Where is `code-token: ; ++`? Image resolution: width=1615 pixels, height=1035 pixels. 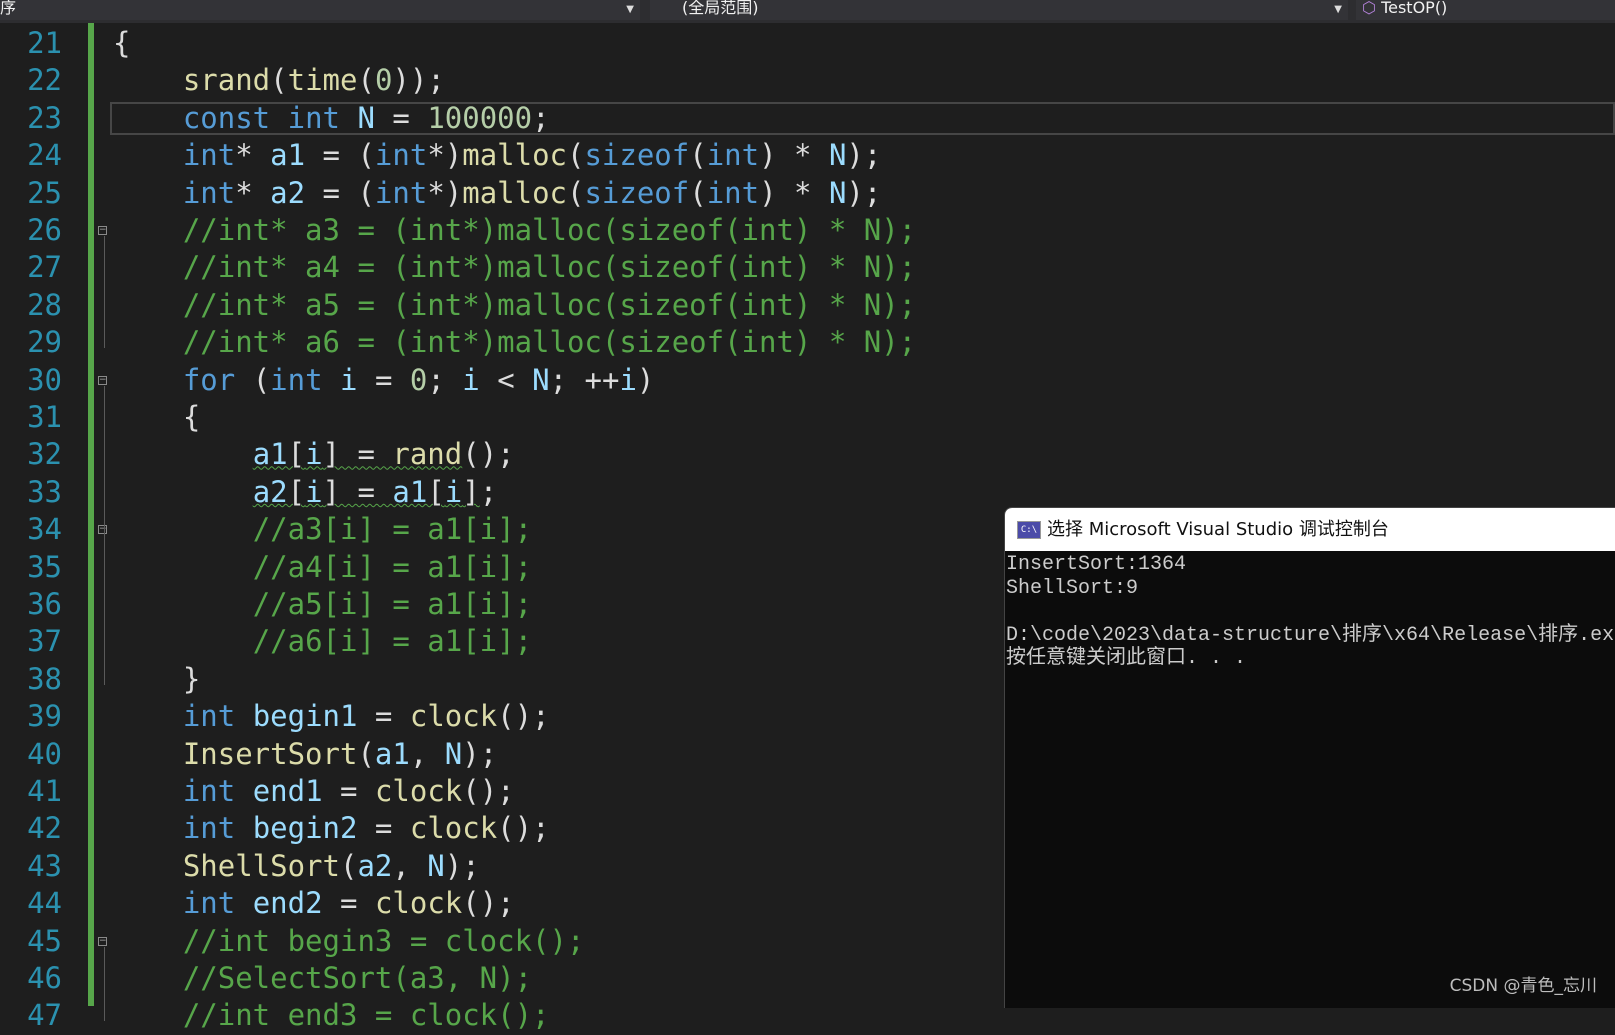
code-token: ; ++ is located at coordinates (584, 379).